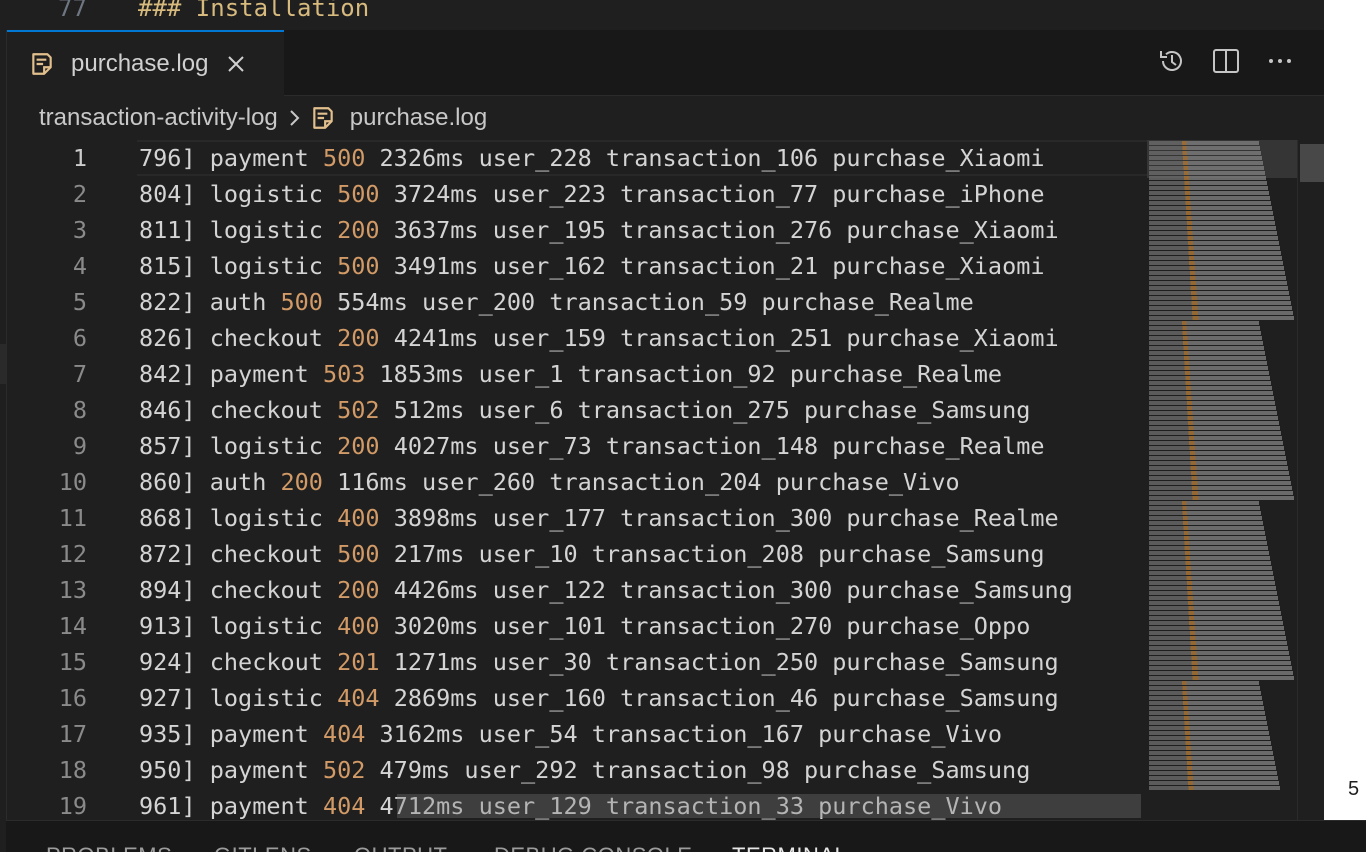  What do you see at coordinates (358, 410) in the screenshot?
I see `status-code: 502` at bounding box center [358, 410].